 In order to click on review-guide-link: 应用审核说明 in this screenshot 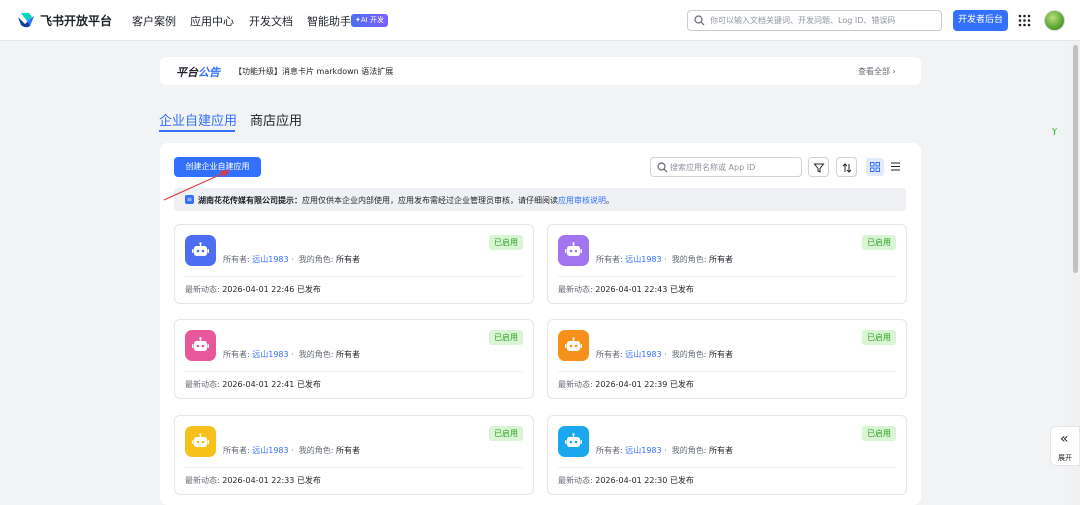, I will do `click(582, 200)`.